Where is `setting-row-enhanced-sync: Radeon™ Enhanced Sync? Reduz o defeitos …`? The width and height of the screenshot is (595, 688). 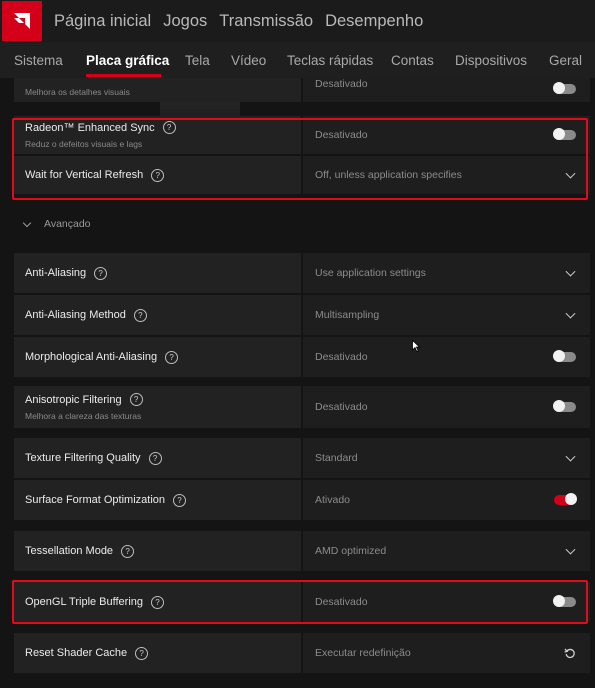
setting-row-enhanced-sync: Radeon™ Enhanced Sync? Reduz o defeitos … is located at coordinates (302, 135).